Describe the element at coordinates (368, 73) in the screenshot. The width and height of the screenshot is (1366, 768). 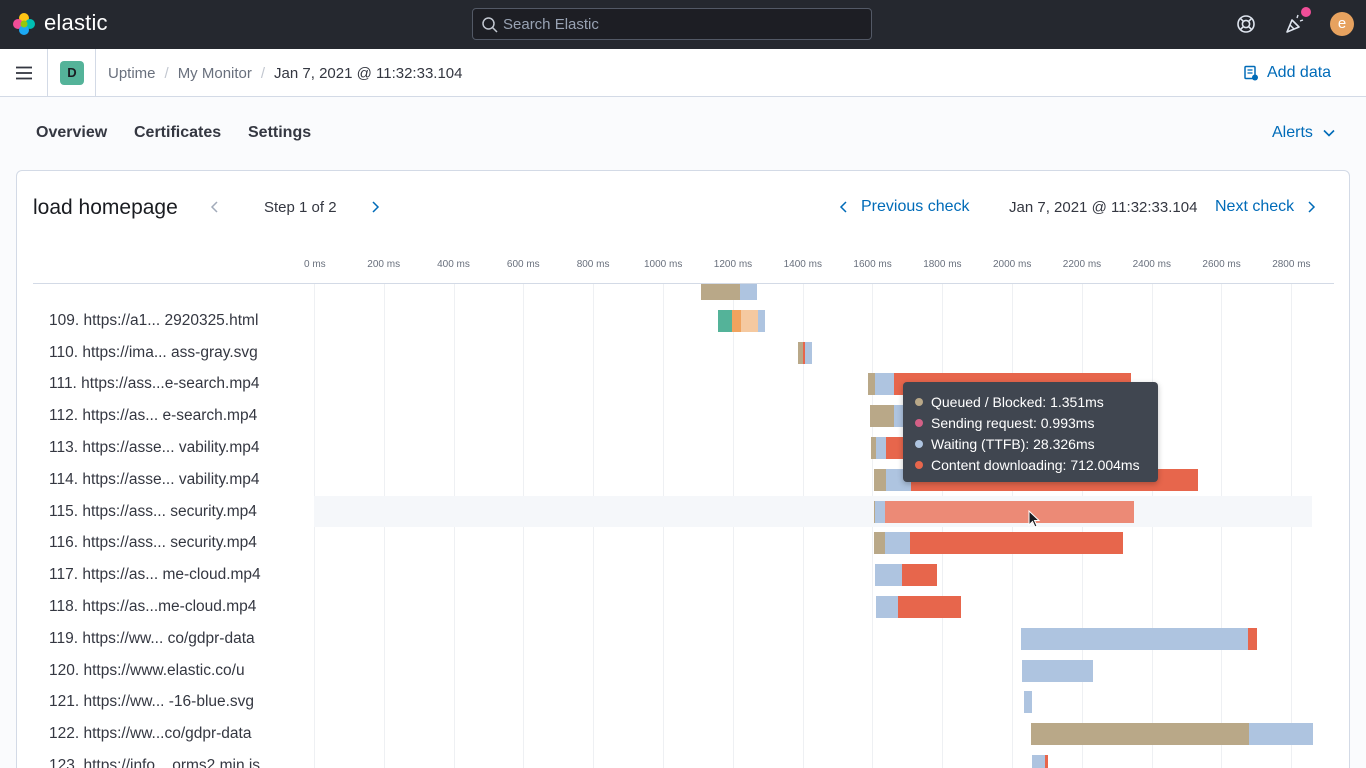
I see `breadcrumb-current: Jan 7, 2021 @ 11:32:33.104` at that location.